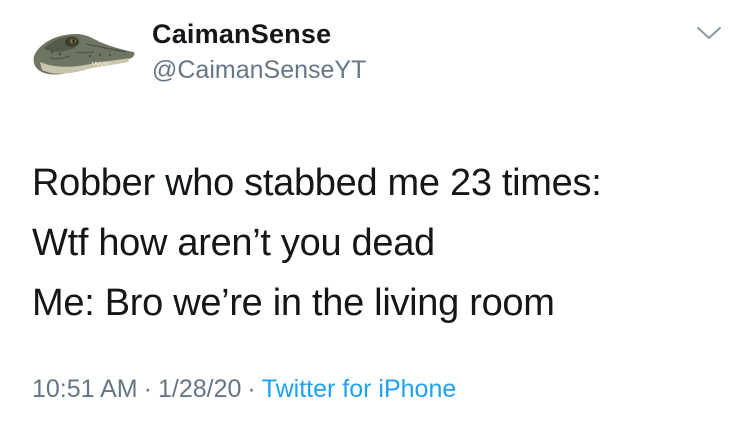  What do you see at coordinates (244, 389) in the screenshot?
I see `tweet-meta: 10:51 AM · 1/28/20 · Twitter for iPhone` at bounding box center [244, 389].